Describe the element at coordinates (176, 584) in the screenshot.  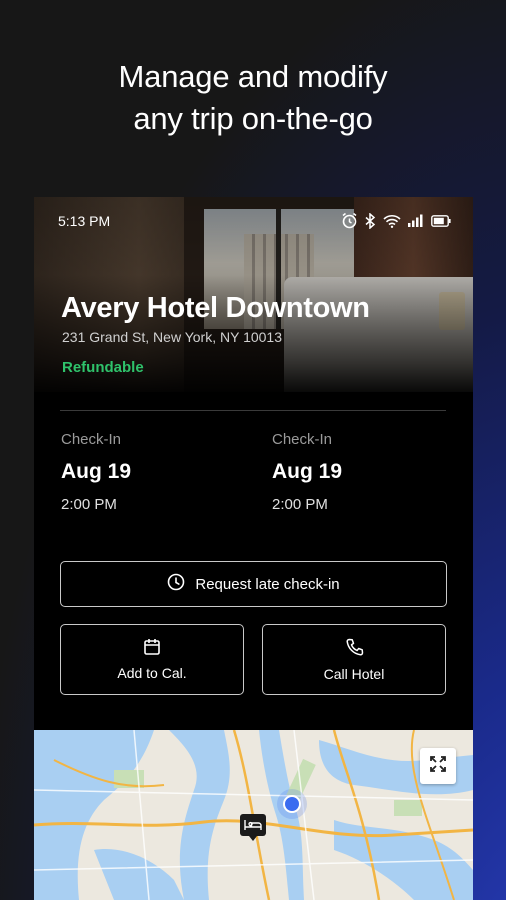
I see `clock-icon` at that location.